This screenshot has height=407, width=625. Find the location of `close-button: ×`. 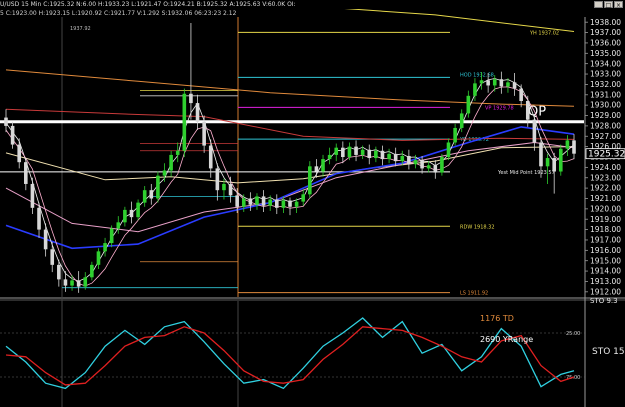

close-button: × is located at coordinates (618, 5).